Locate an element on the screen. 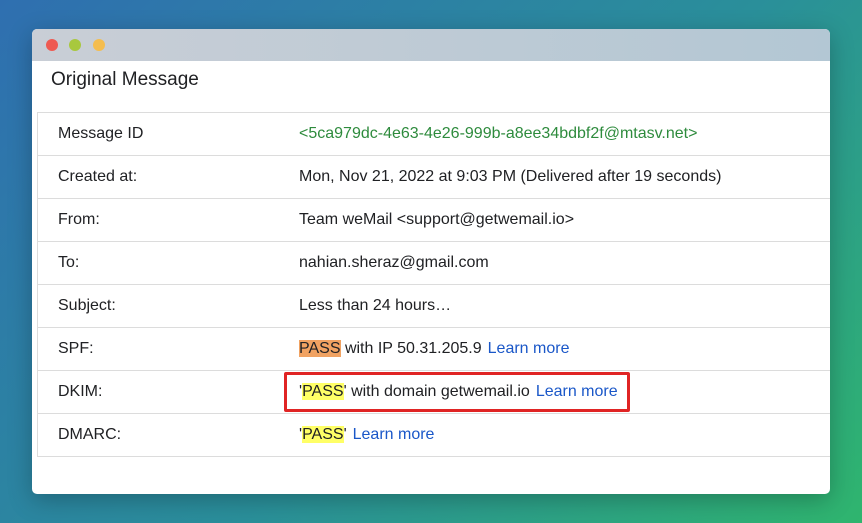  spf-detail: with IP 50.31.205.9 is located at coordinates (411, 348).